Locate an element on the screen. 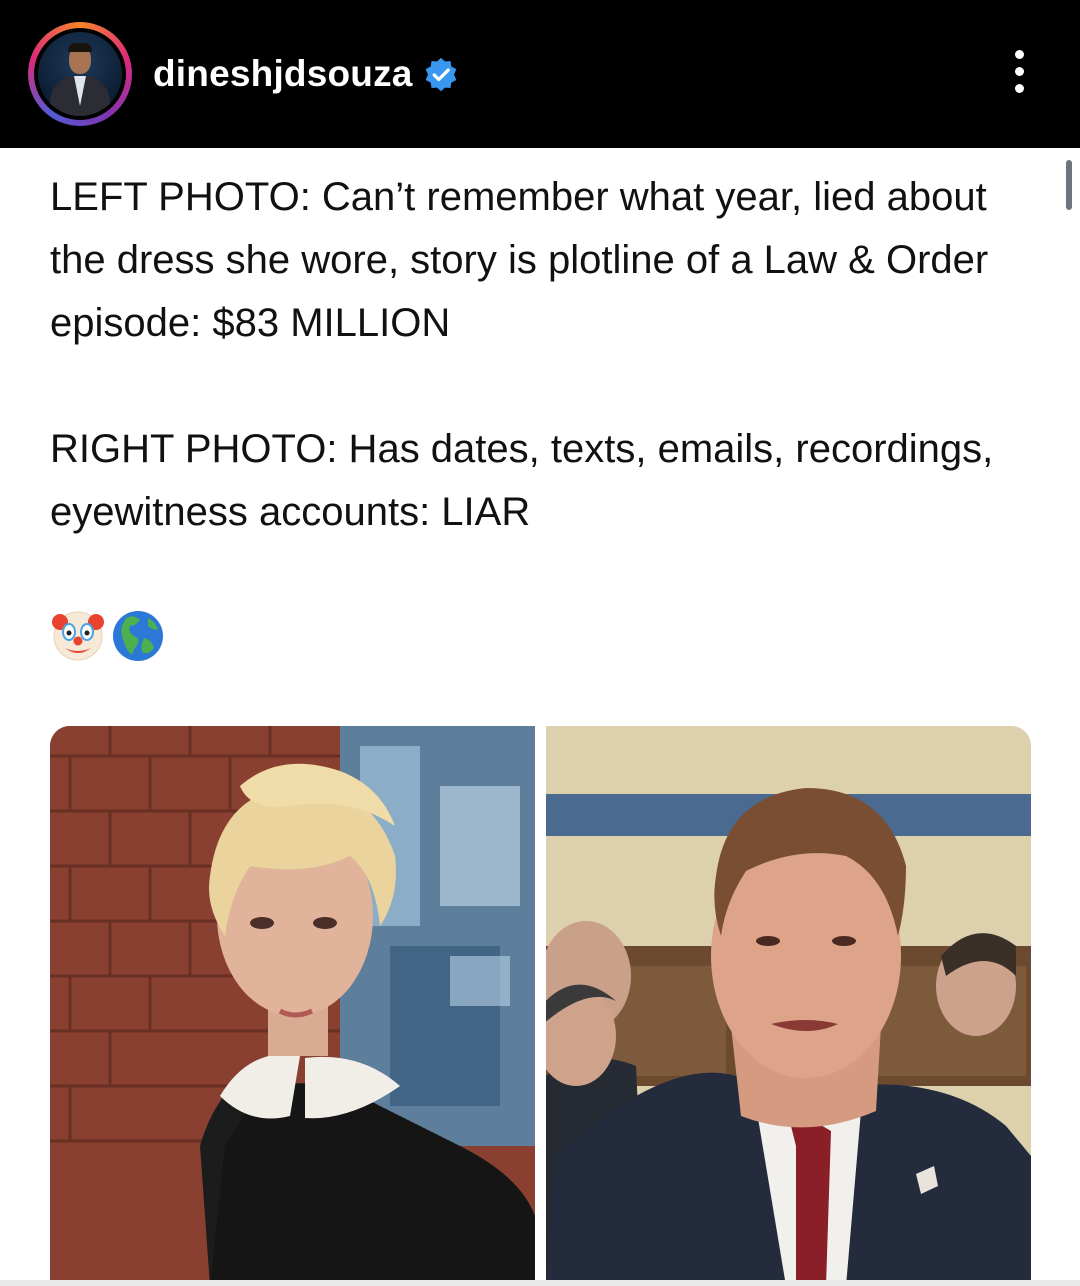 This screenshot has height=1286, width=1080. avatar-photo is located at coordinates (80, 74).